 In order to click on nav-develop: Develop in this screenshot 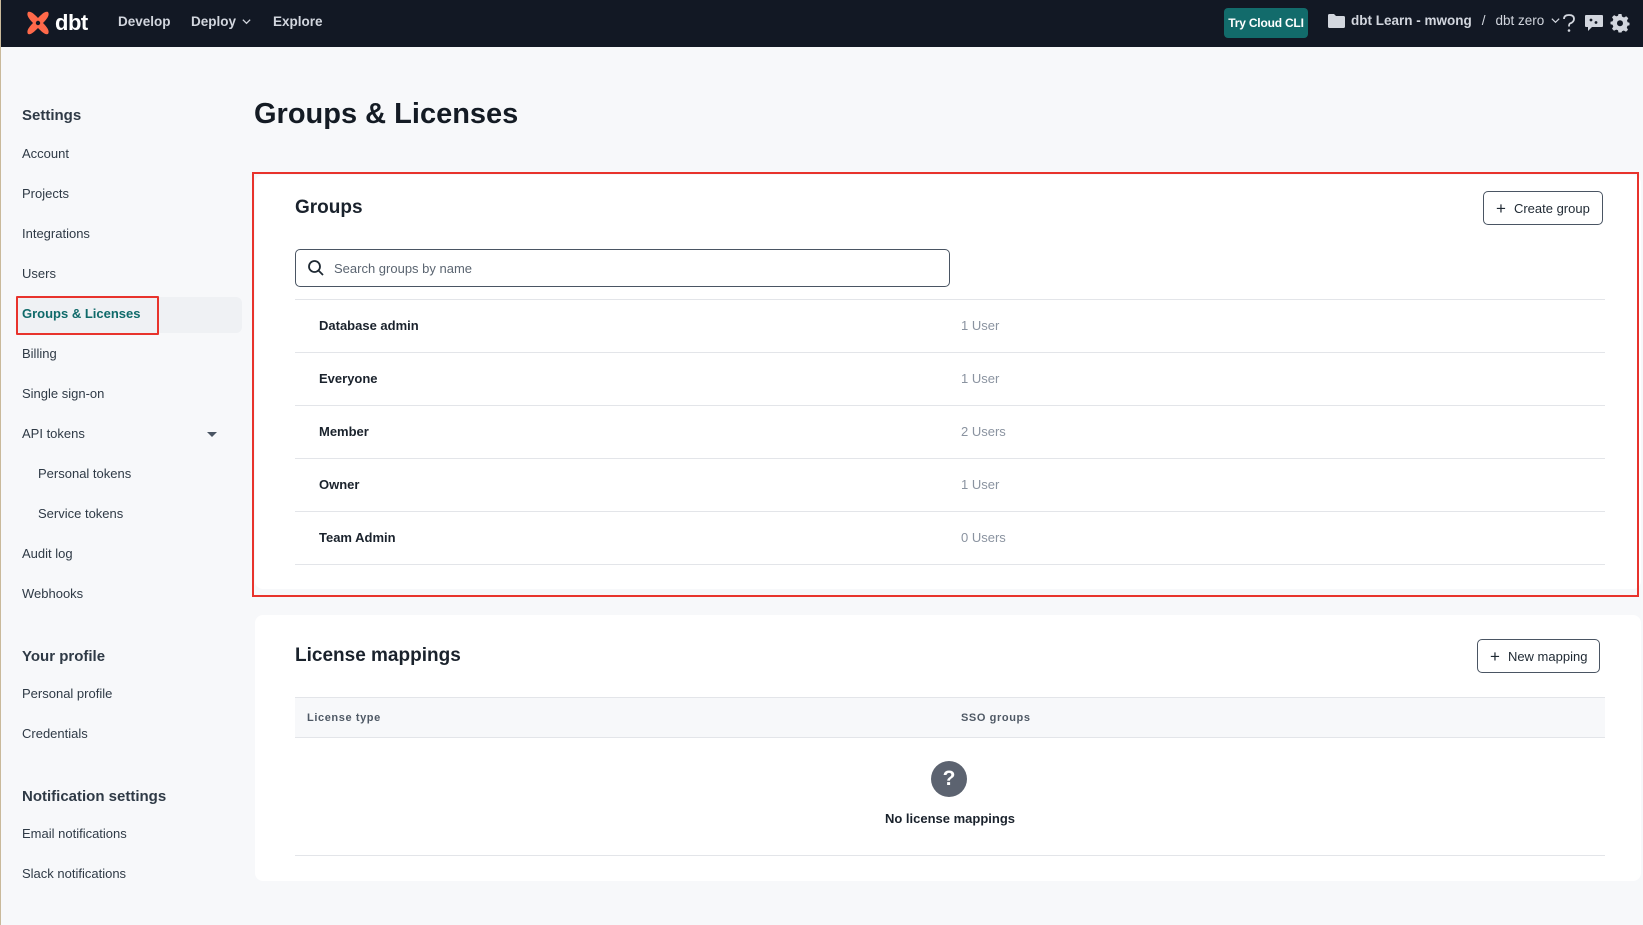, I will do `click(144, 21)`.